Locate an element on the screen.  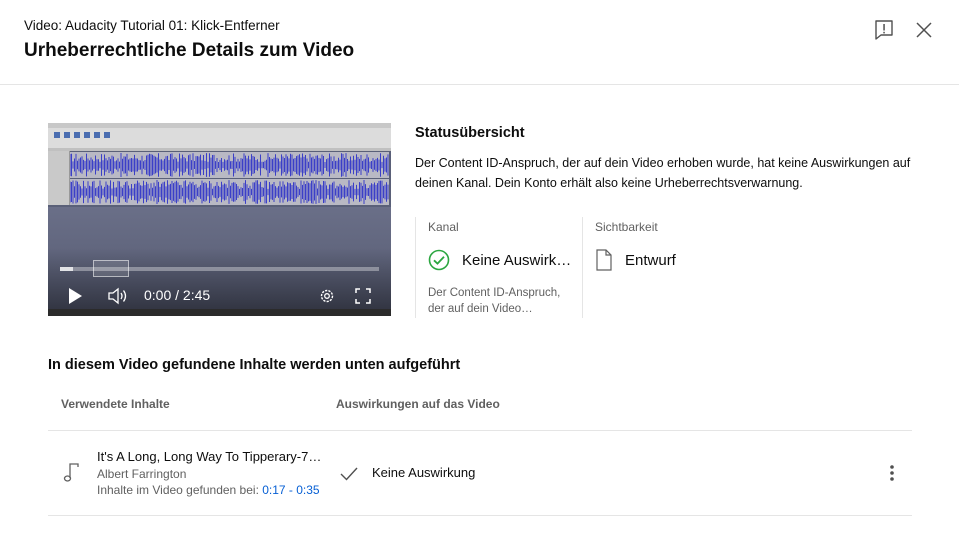
seek-preview is located at coordinates (111, 268).